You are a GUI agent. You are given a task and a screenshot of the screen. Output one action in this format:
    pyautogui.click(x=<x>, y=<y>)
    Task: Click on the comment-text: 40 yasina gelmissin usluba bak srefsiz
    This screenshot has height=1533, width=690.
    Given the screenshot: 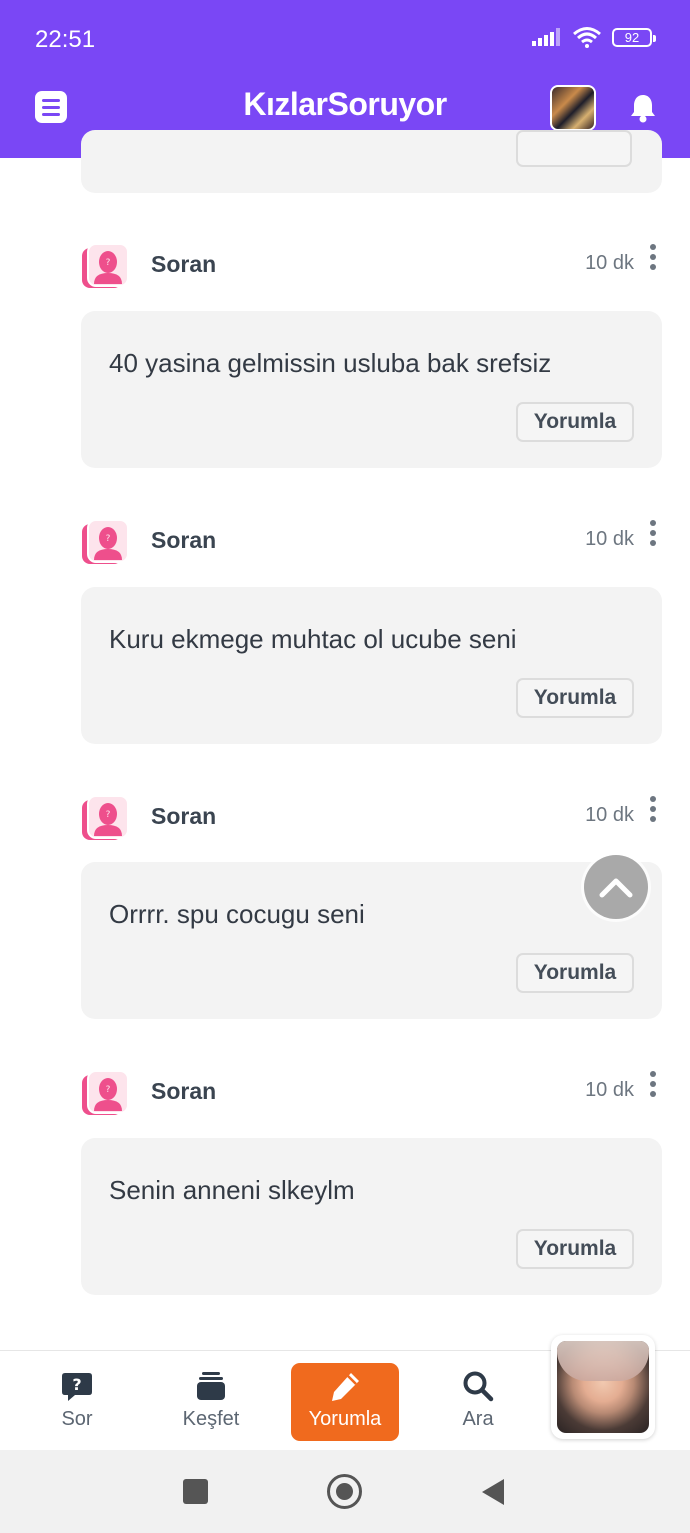 What is the action you would take?
    pyautogui.click(x=330, y=363)
    